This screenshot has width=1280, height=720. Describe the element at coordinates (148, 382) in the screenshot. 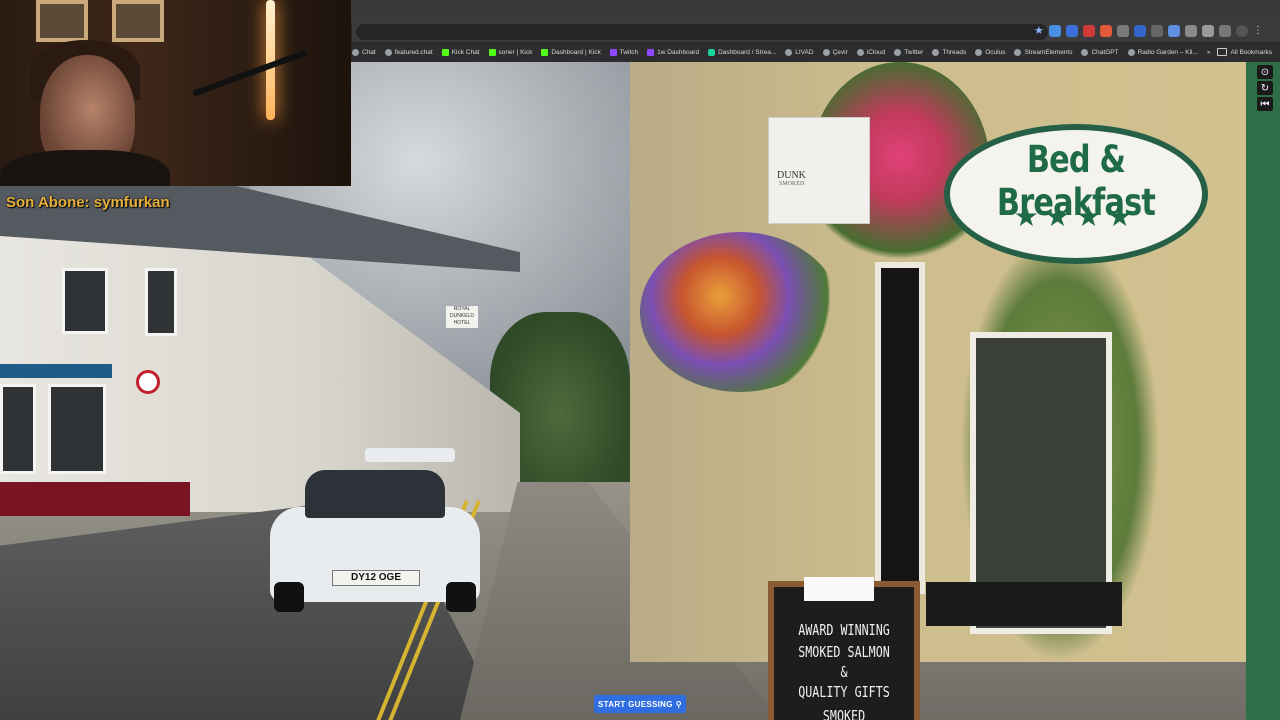

I see `road-sign` at that location.